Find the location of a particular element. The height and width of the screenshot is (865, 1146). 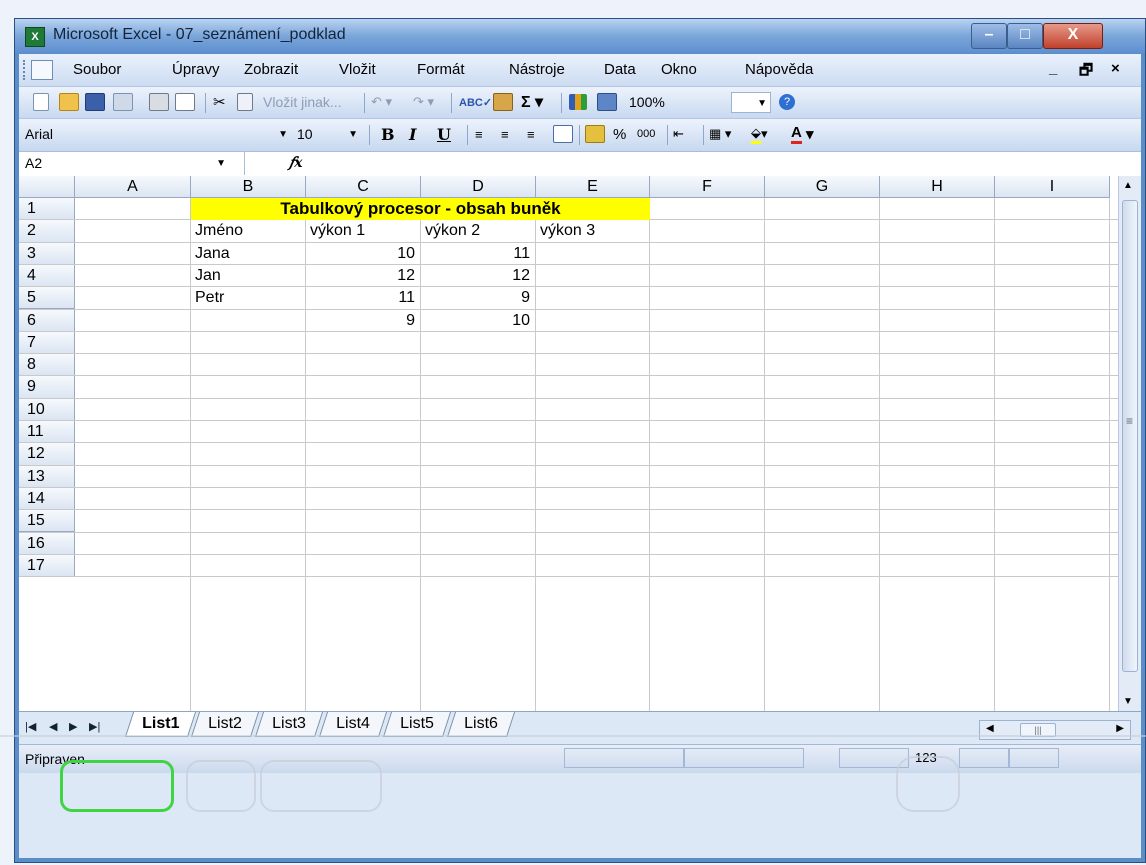

player-prev-button is located at coordinates (221, 786).